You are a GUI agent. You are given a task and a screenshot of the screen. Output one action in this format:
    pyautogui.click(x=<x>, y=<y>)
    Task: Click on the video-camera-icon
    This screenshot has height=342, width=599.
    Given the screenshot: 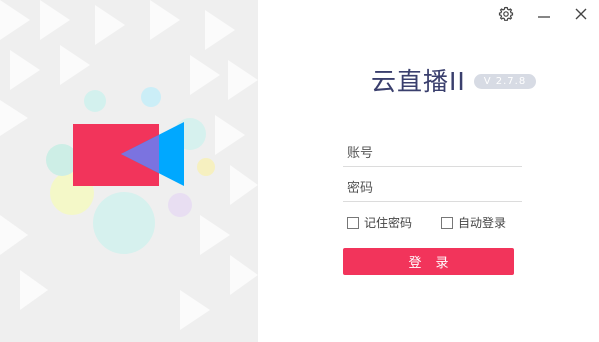 What is the action you would take?
    pyautogui.click(x=128, y=154)
    